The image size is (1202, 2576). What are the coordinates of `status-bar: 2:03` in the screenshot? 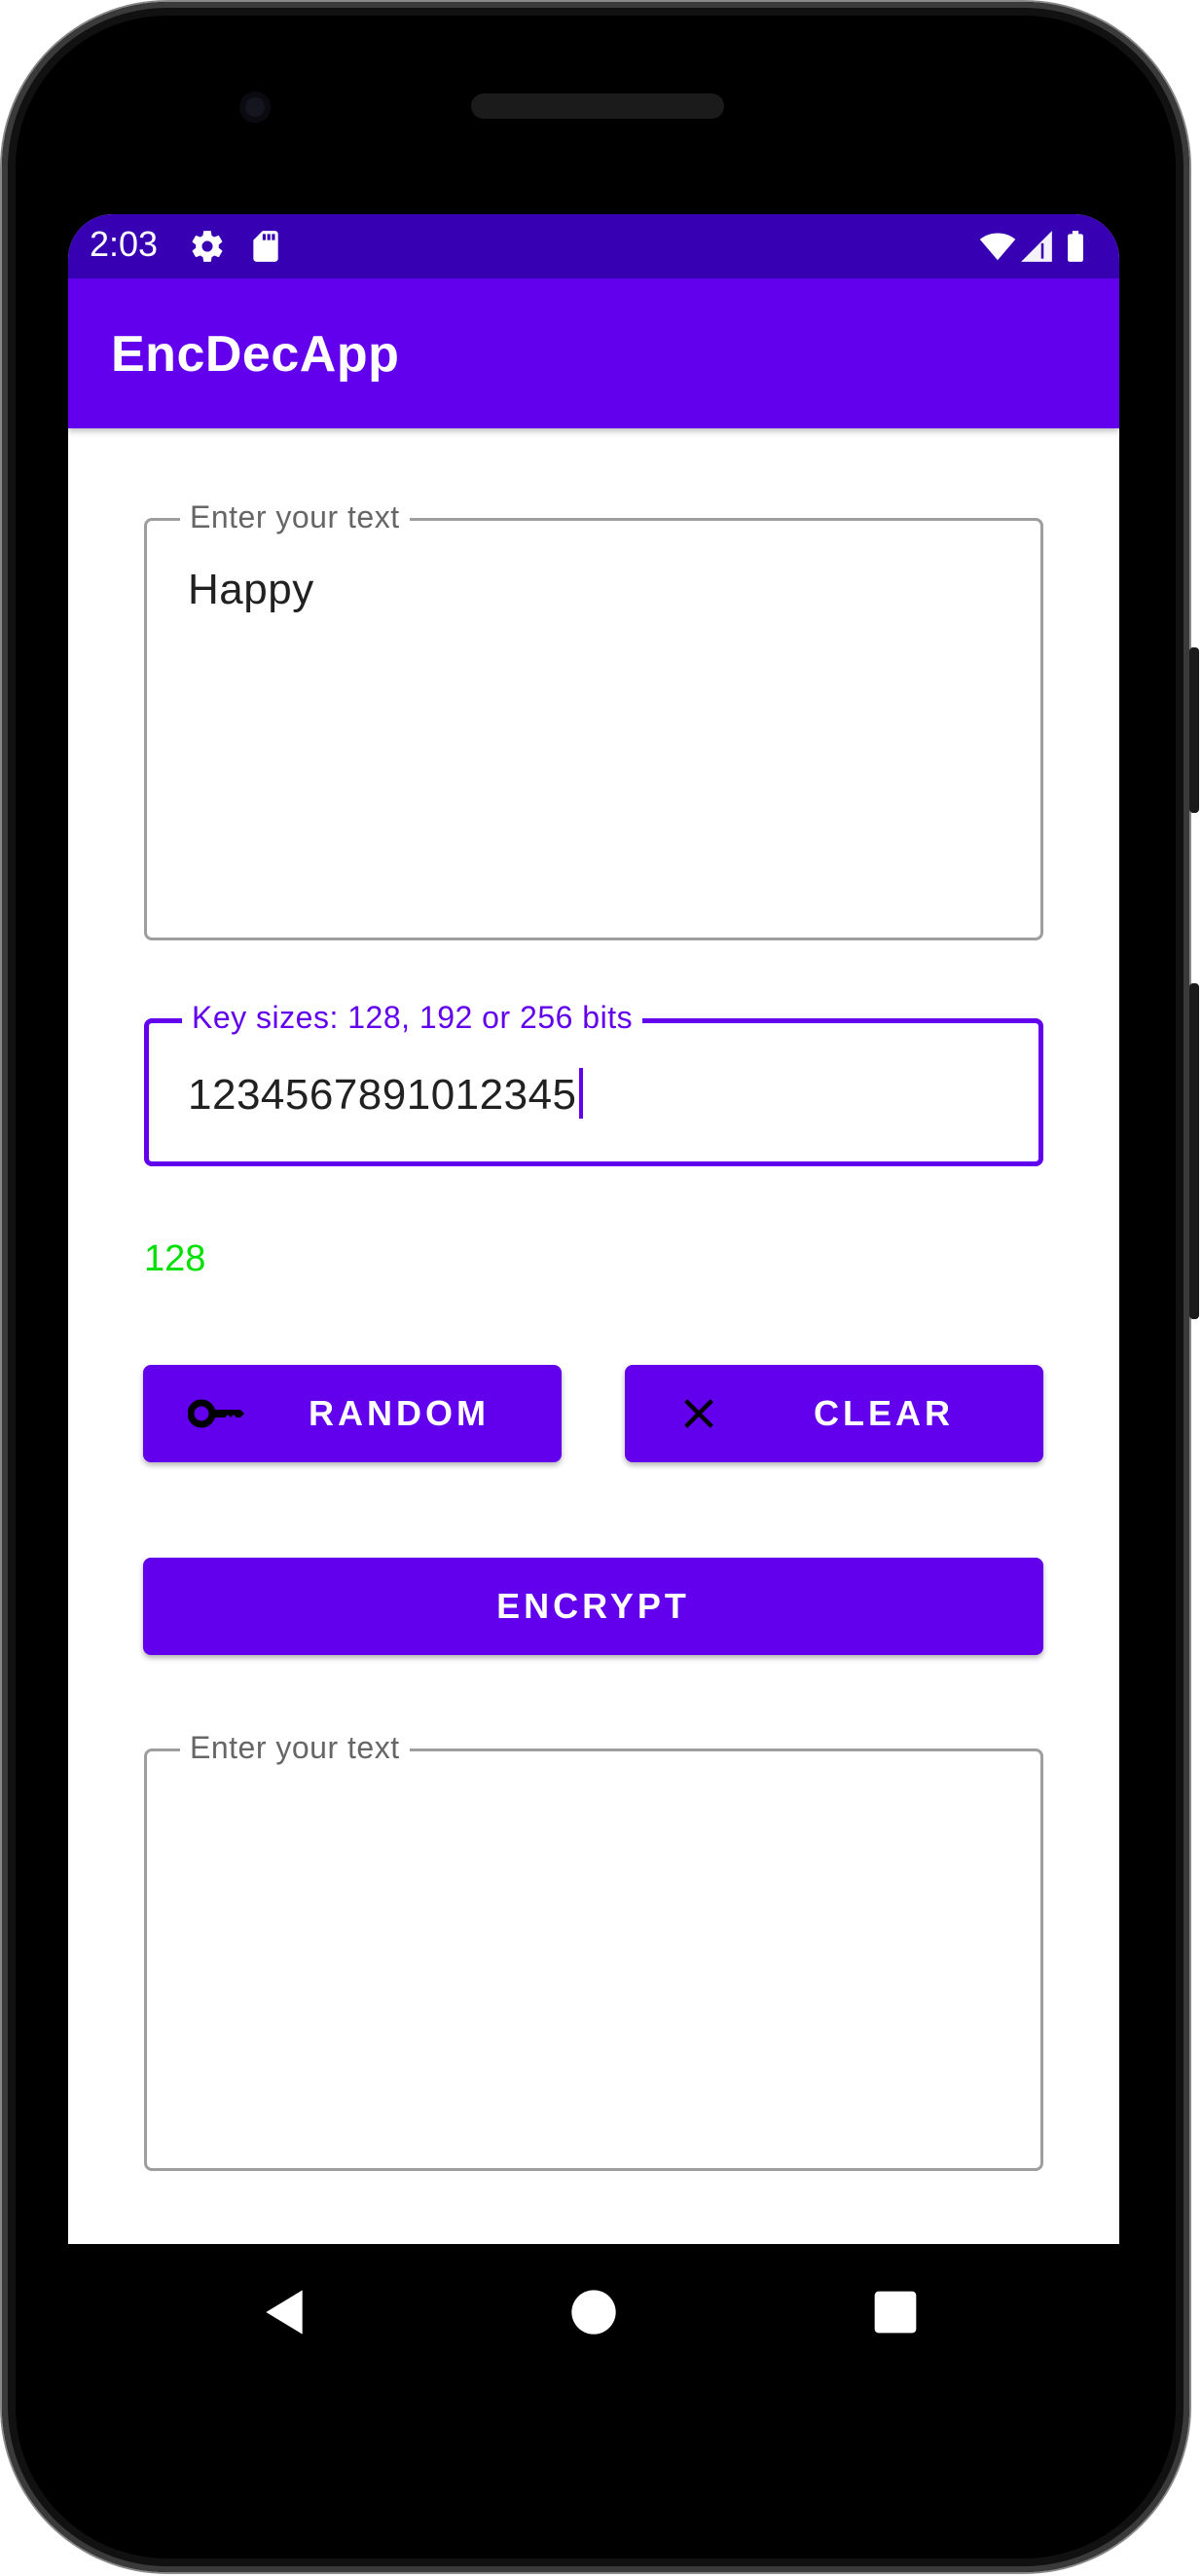 It's located at (593, 246).